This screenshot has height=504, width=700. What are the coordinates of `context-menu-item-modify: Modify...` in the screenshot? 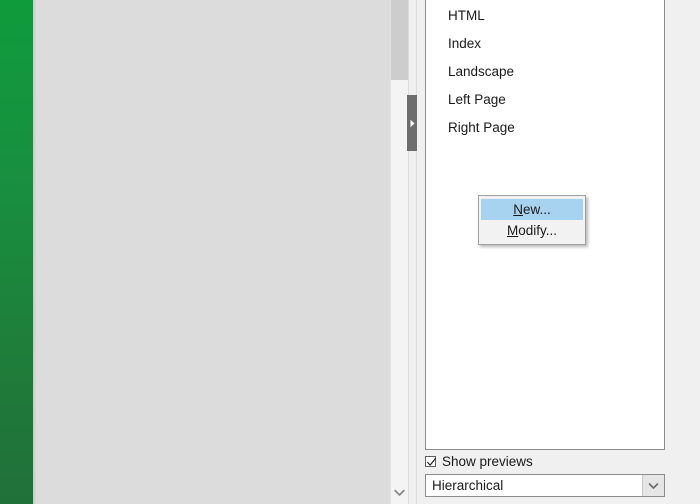 It's located at (532, 230).